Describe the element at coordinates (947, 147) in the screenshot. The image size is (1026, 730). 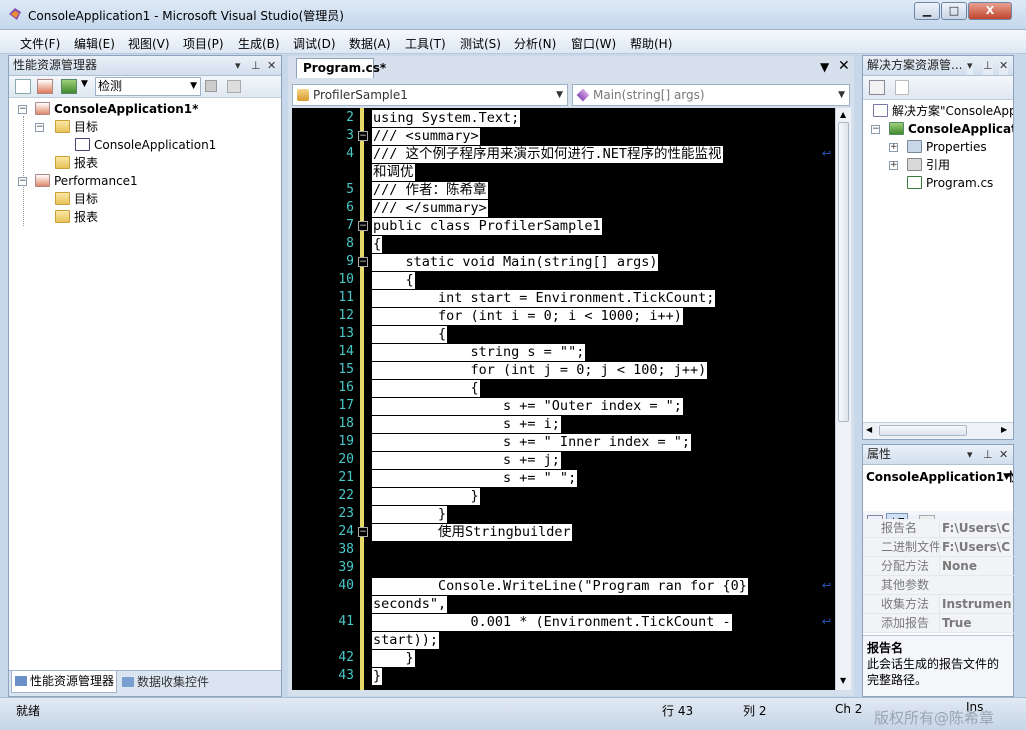
I see `tree-item-properties: Properties` at that location.